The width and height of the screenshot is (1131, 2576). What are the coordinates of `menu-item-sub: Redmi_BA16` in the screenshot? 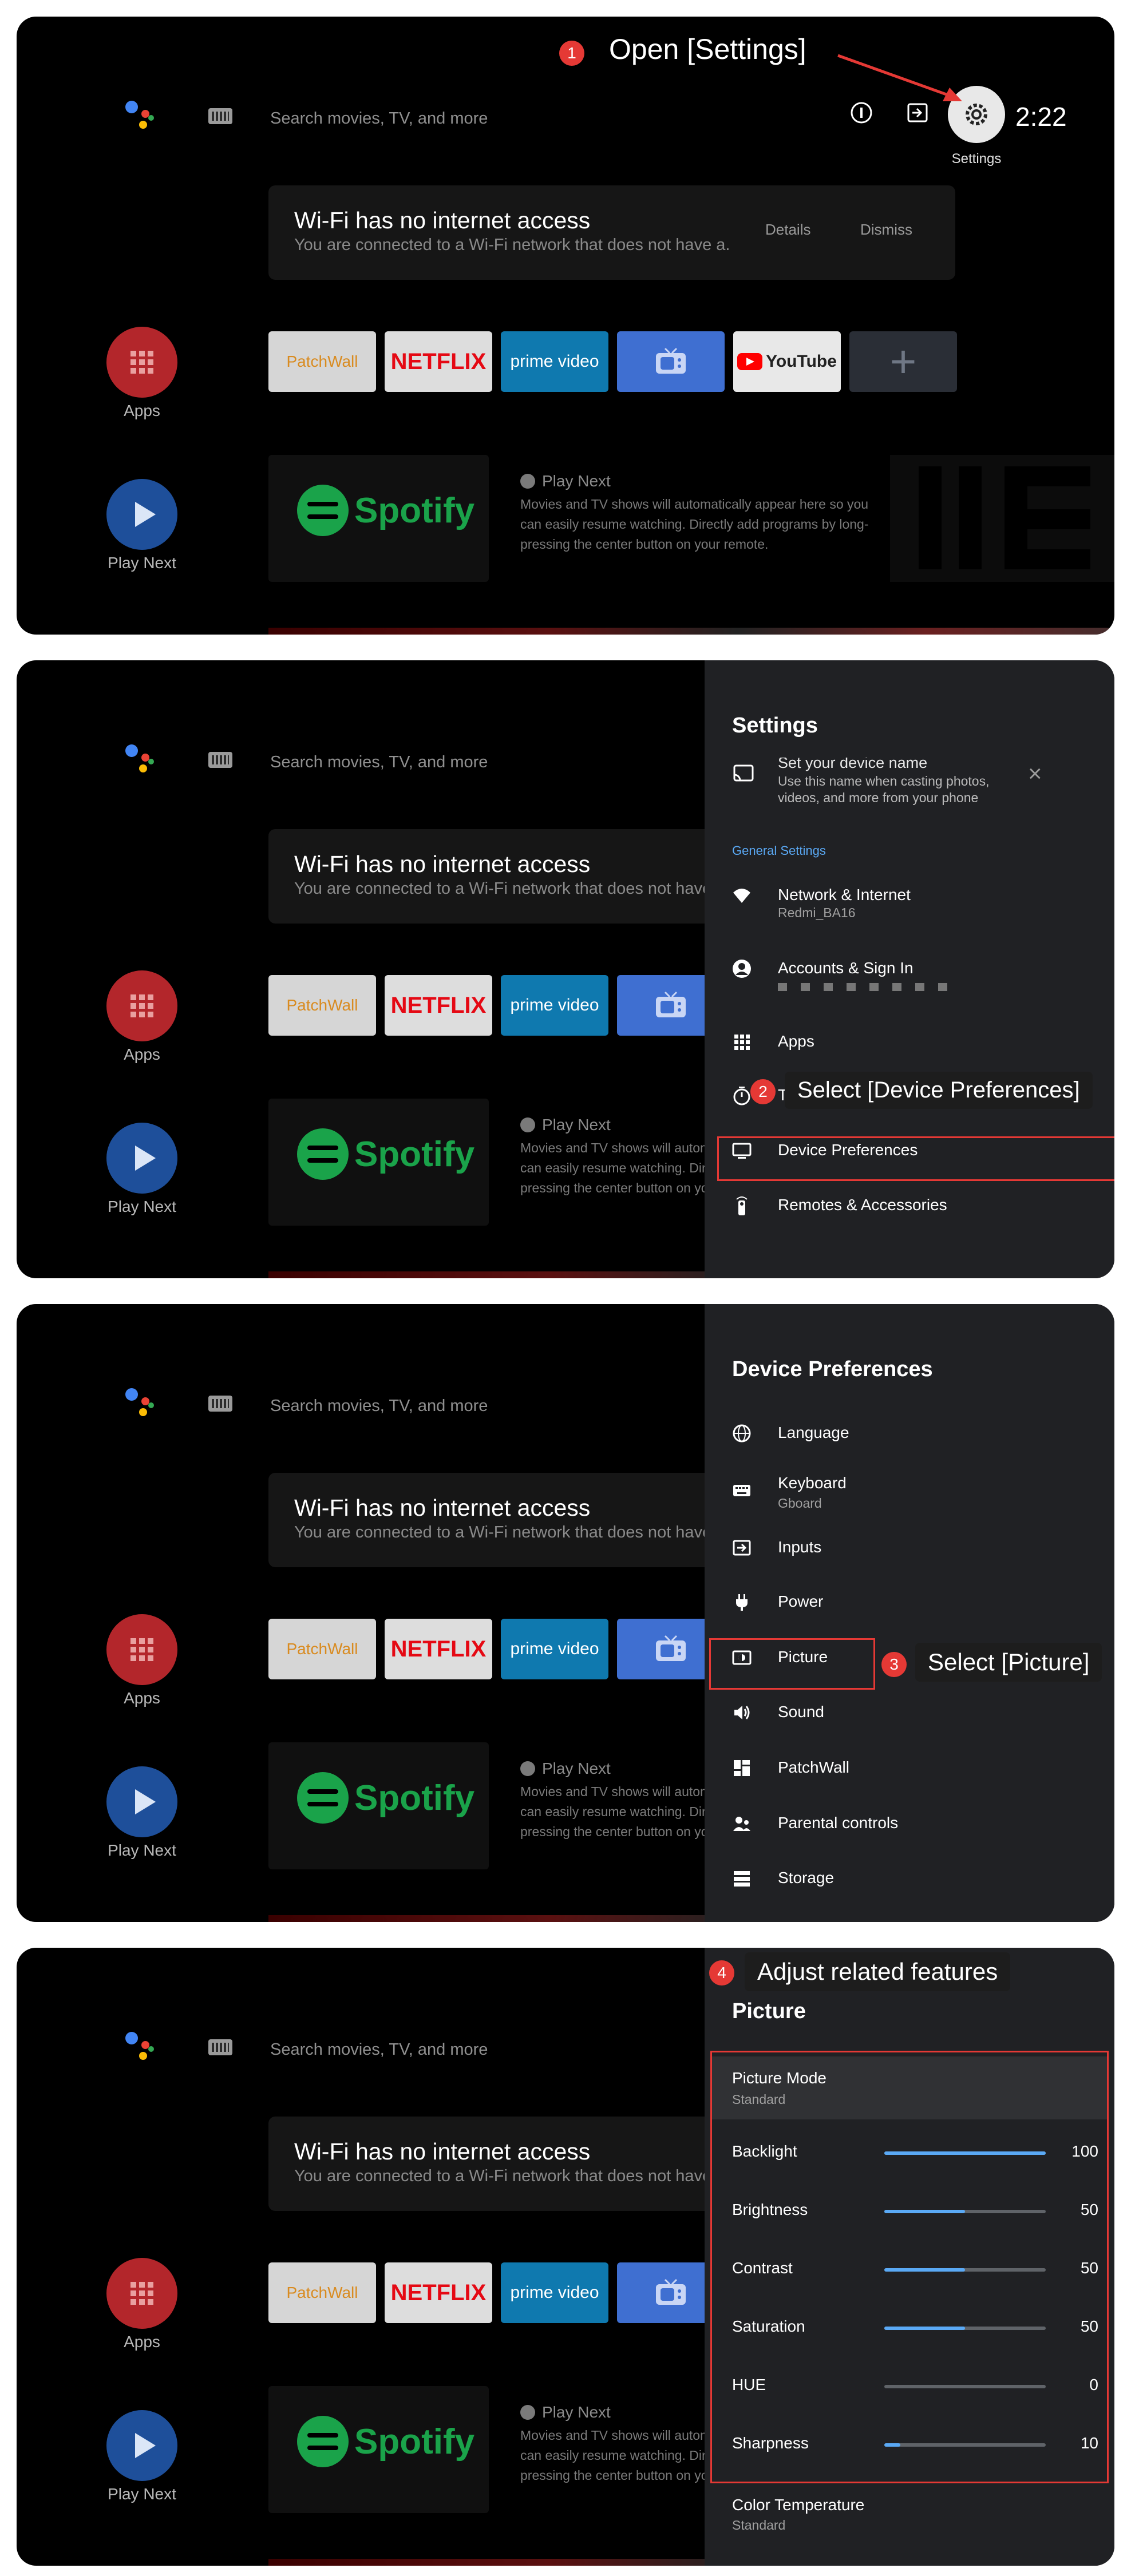 It's located at (817, 913).